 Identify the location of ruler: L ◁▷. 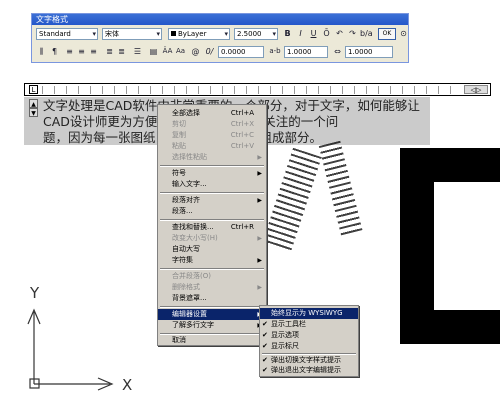
(257, 89).